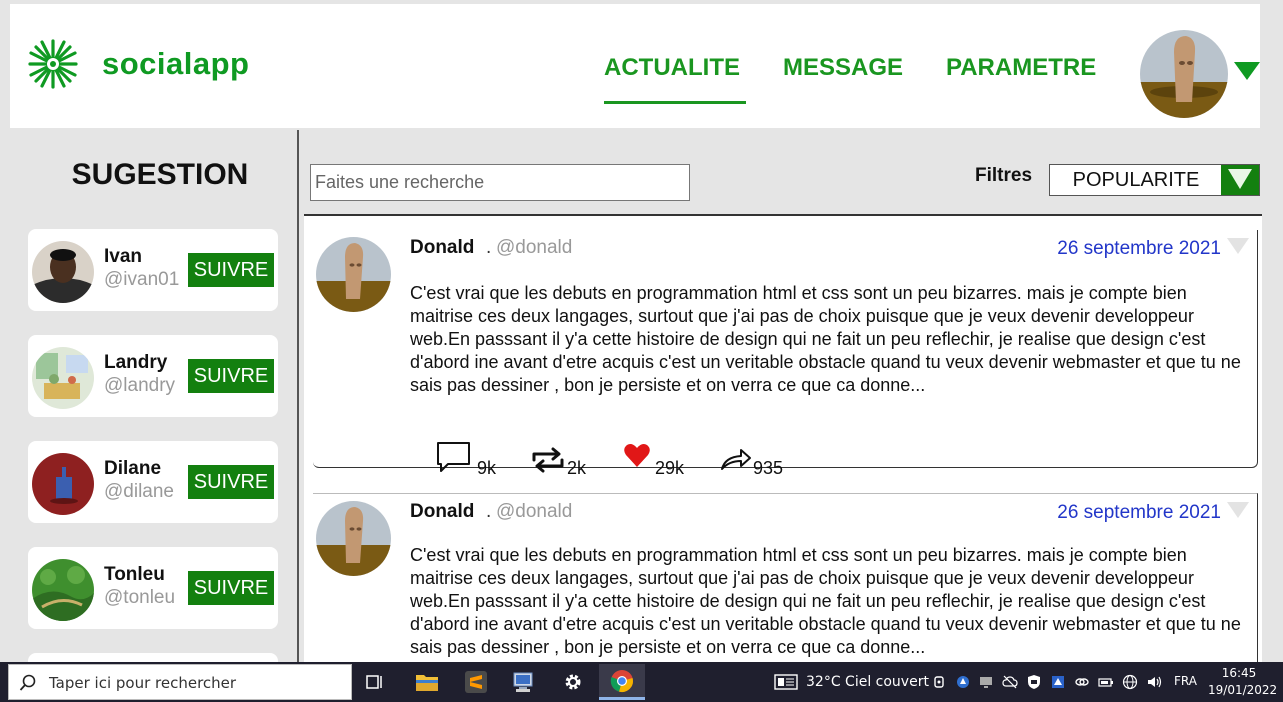 This screenshot has width=1283, height=702. I want to click on nav-parametre: PARAMETRE, so click(1021, 68).